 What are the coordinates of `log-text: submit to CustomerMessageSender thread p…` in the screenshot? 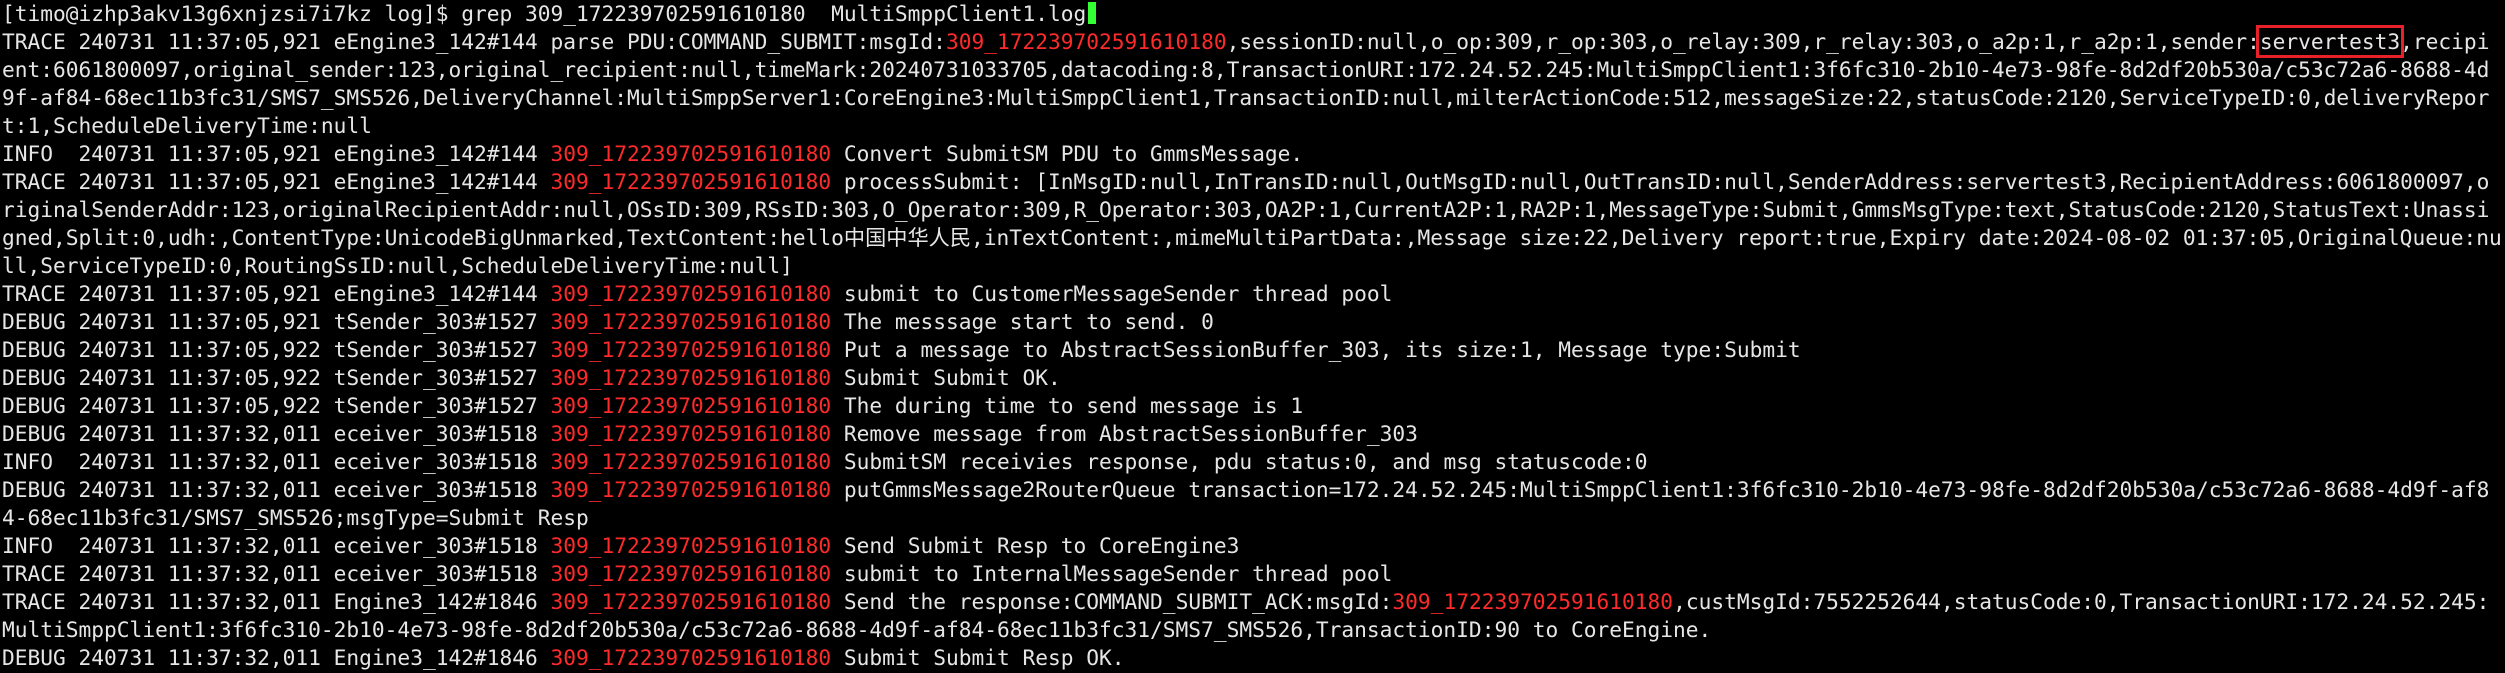 It's located at (1112, 293).